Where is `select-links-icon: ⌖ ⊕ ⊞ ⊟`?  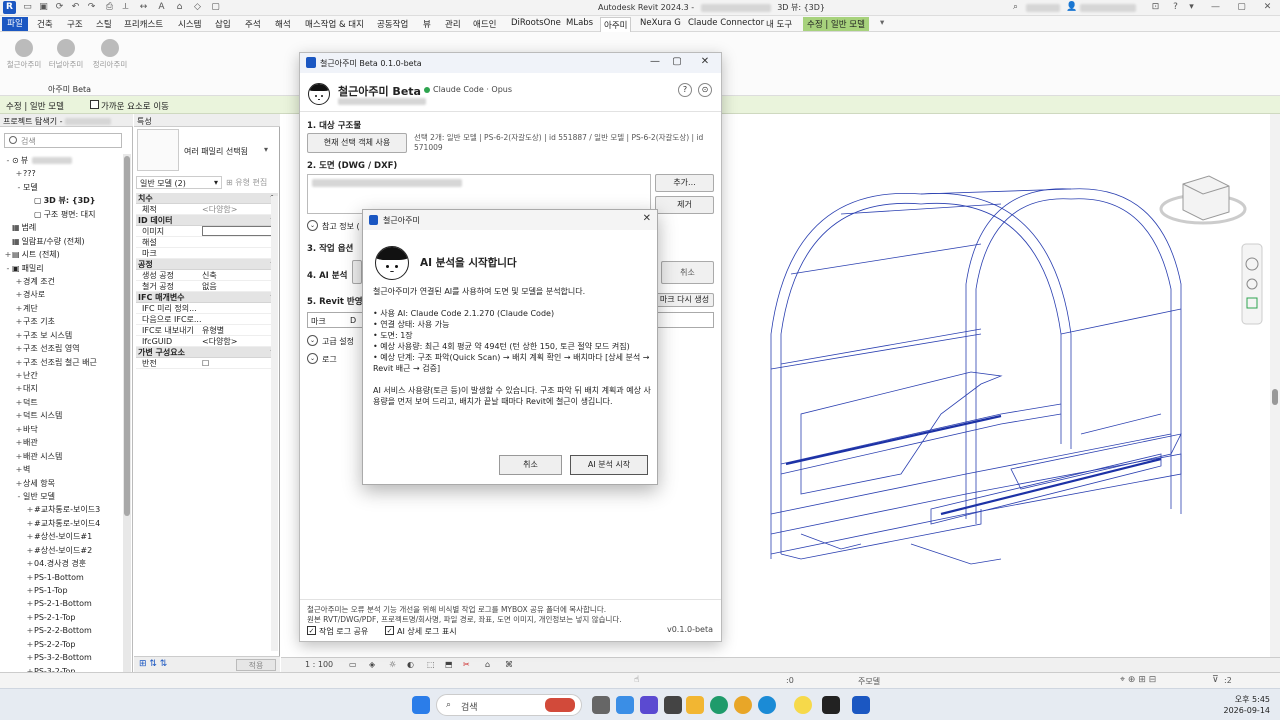 select-links-icon: ⌖ ⊕ ⊞ ⊟ is located at coordinates (1138, 680).